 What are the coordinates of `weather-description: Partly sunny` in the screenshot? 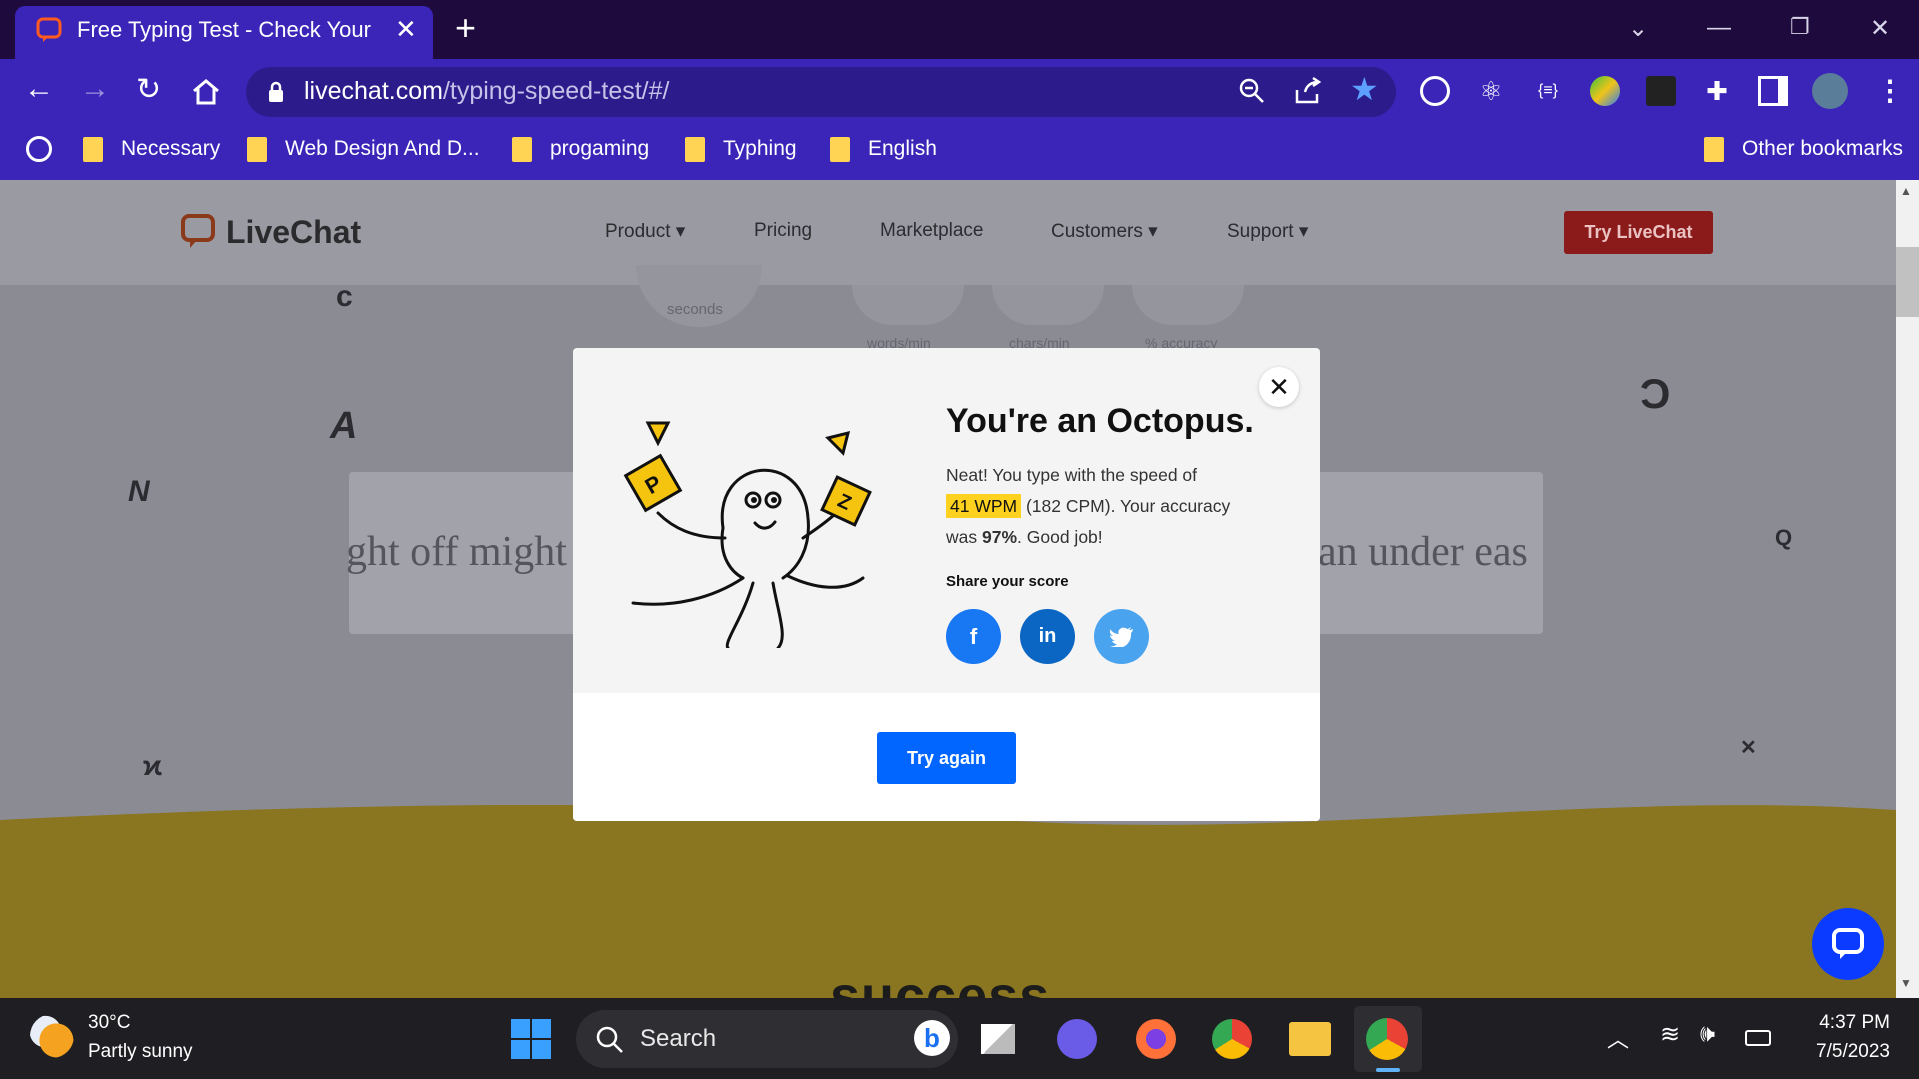 It's located at (140, 1052).